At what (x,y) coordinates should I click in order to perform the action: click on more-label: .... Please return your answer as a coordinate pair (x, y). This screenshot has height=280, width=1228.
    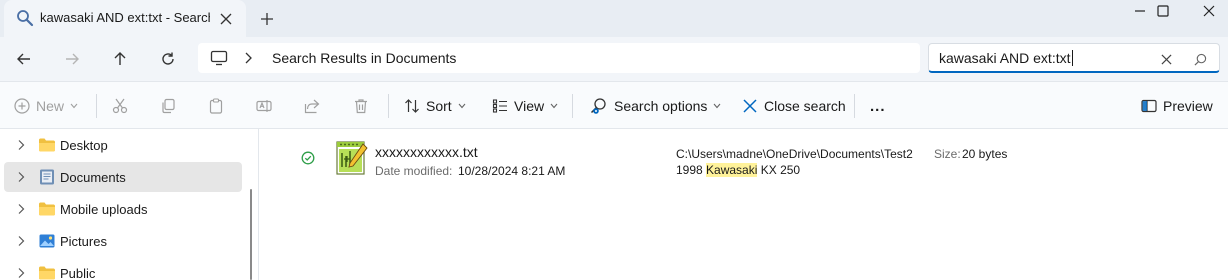
    Looking at the image, I should click on (878, 106).